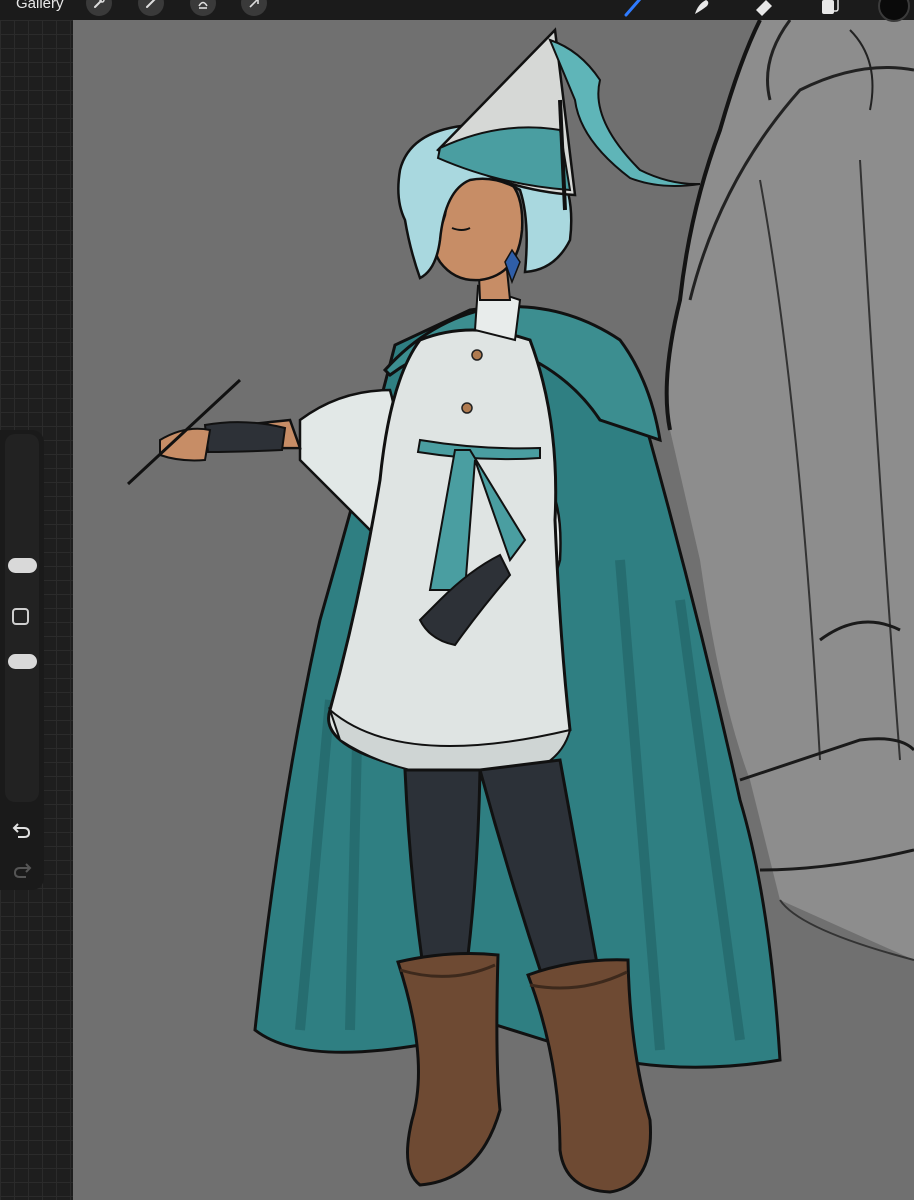 This screenshot has width=914, height=1200. What do you see at coordinates (22, 829) in the screenshot?
I see `undo-icon` at bounding box center [22, 829].